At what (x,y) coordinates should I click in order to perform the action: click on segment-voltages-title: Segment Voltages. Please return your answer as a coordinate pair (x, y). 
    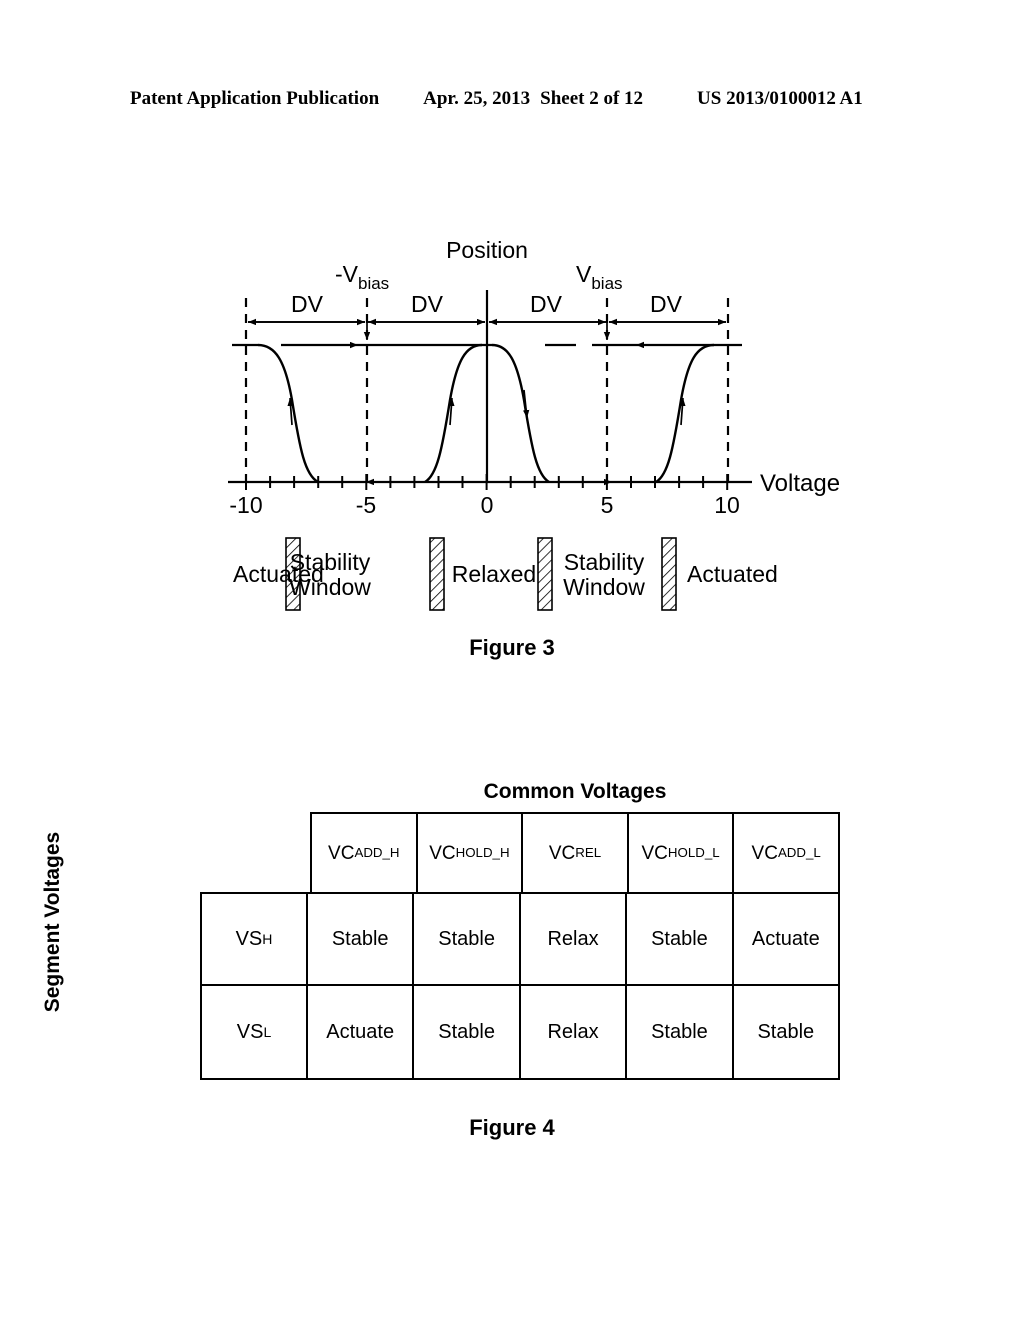
    Looking at the image, I should click on (52, 922).